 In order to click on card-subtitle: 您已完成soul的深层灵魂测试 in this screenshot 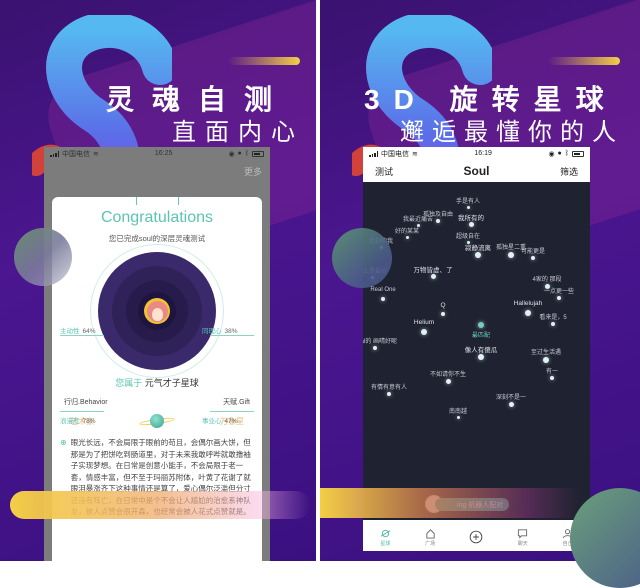, I will do `click(157, 238)`.